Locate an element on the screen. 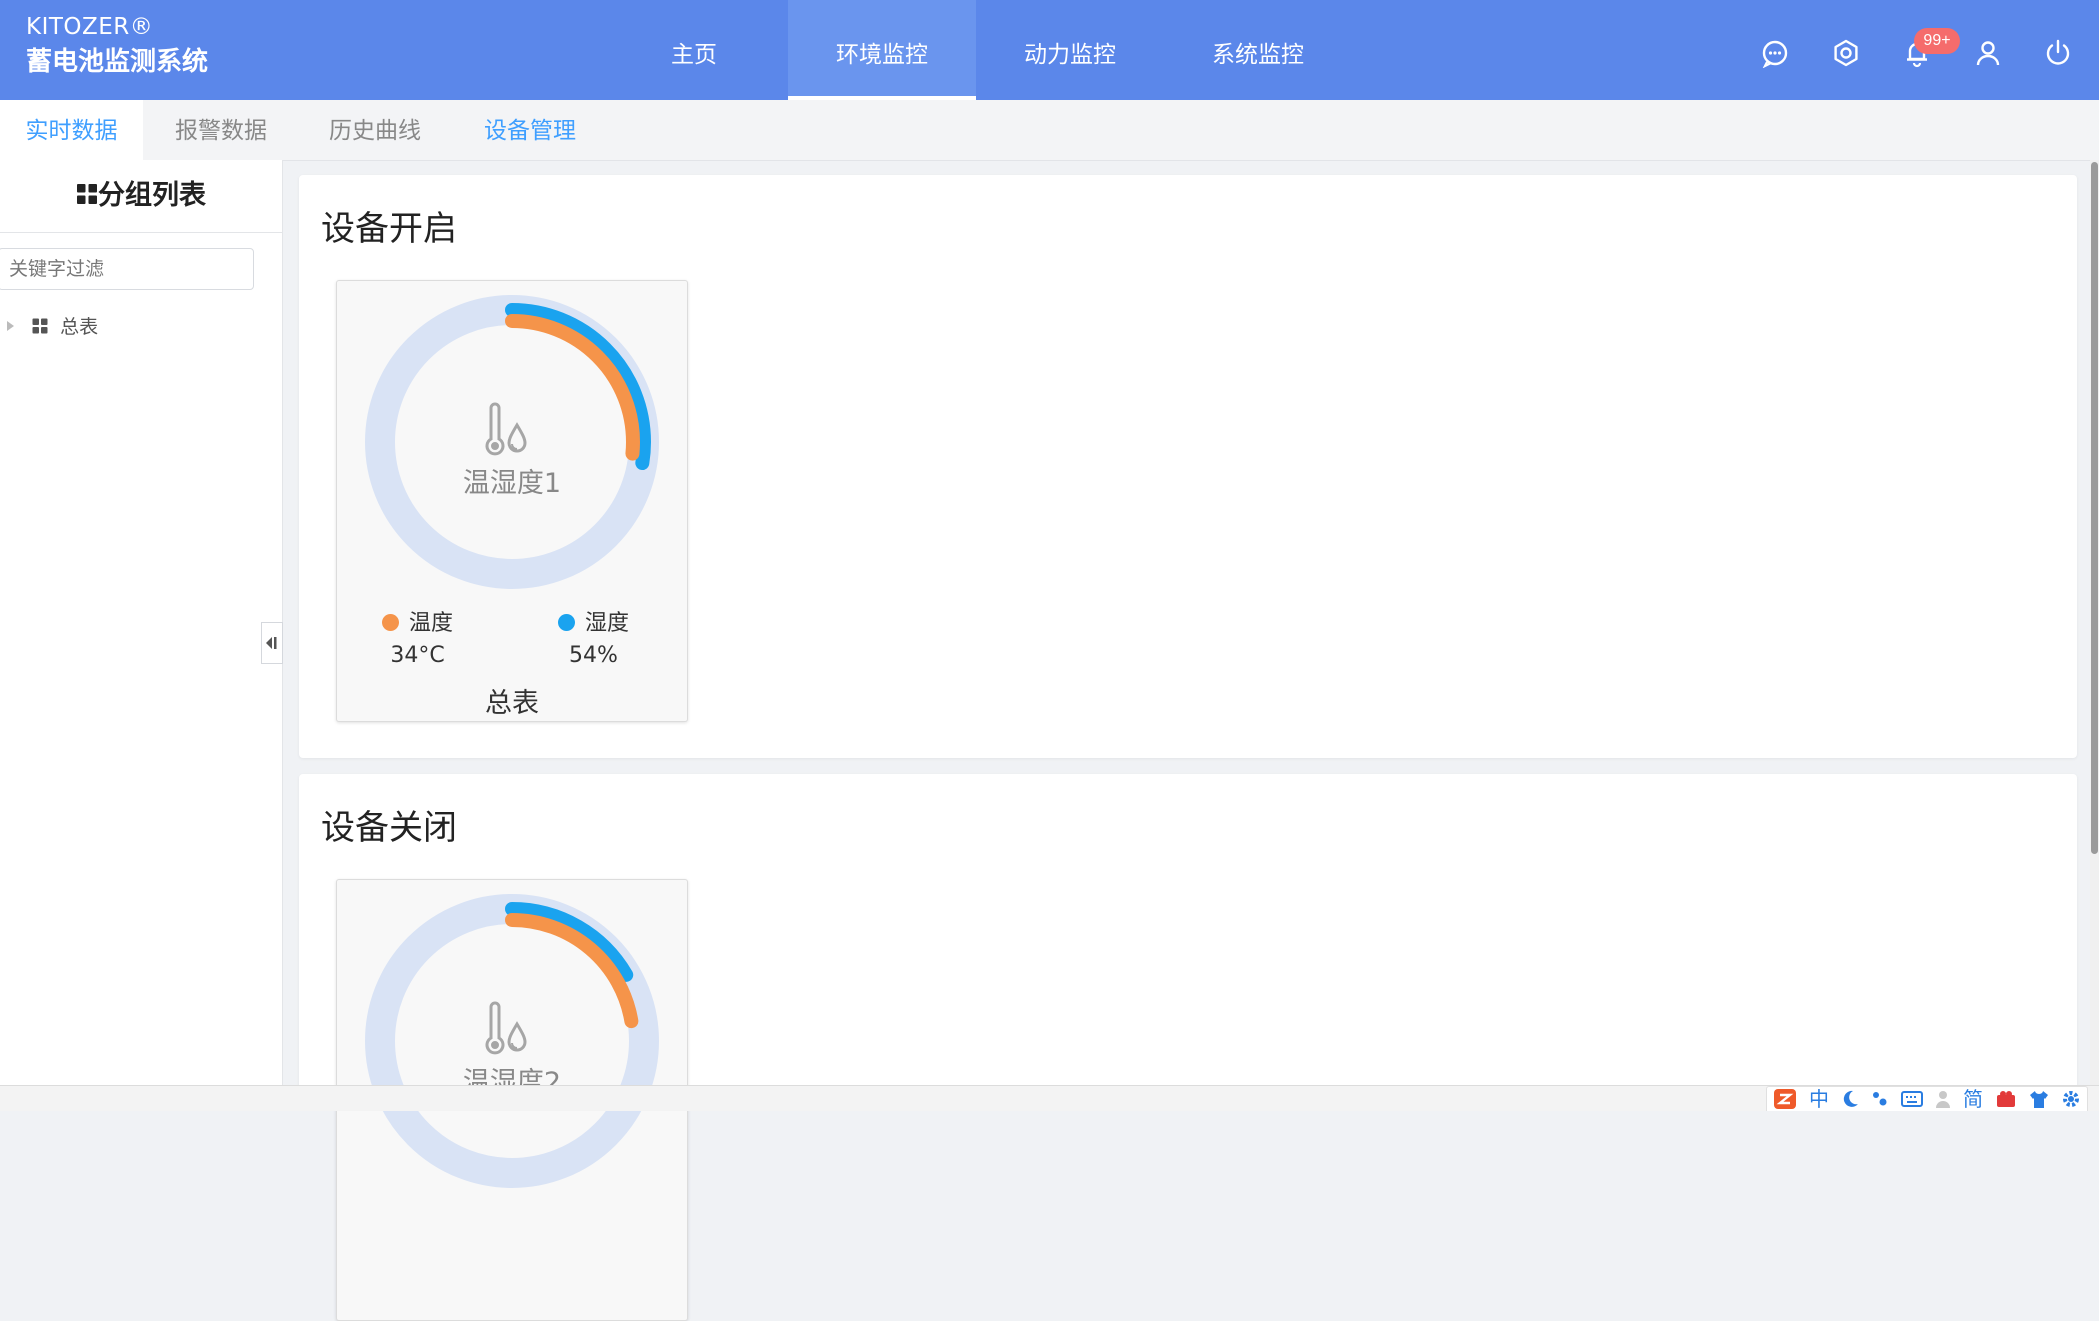 The width and height of the screenshot is (2099, 1321). section-title-device-on: 设备开启 is located at coordinates (389, 229).